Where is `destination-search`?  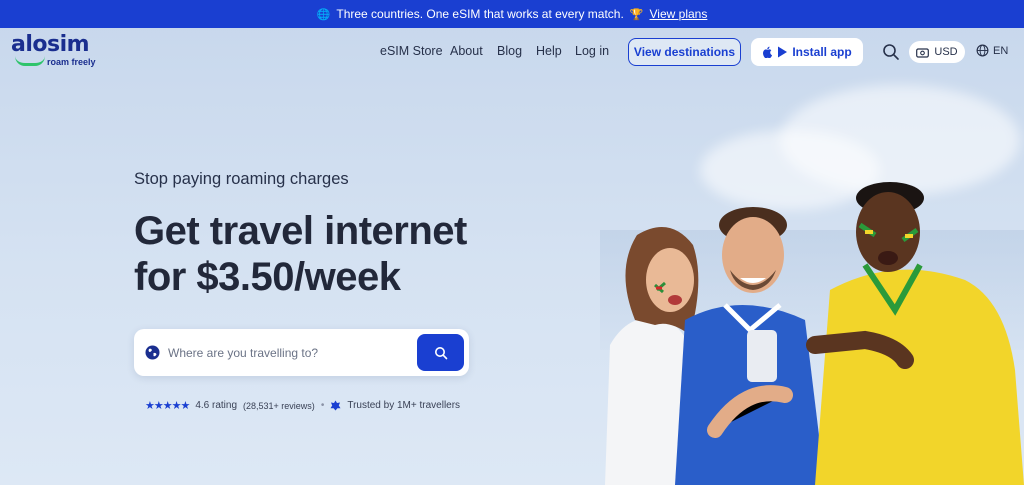
destination-search is located at coordinates (301, 352).